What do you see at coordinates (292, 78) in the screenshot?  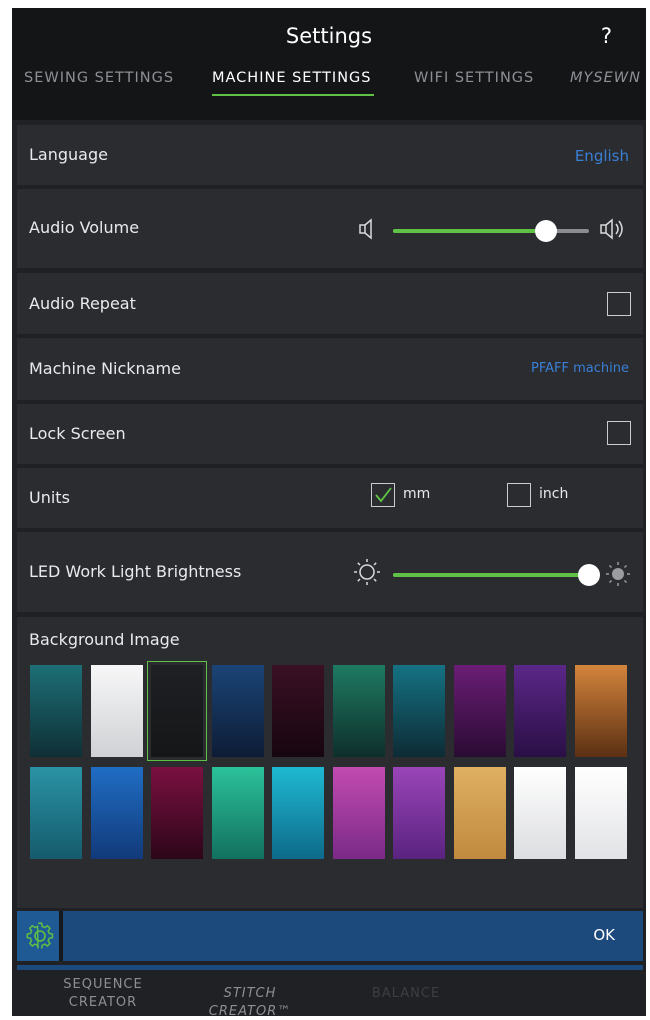 I see `tab-machine-settings: MACHINE SETTINGS` at bounding box center [292, 78].